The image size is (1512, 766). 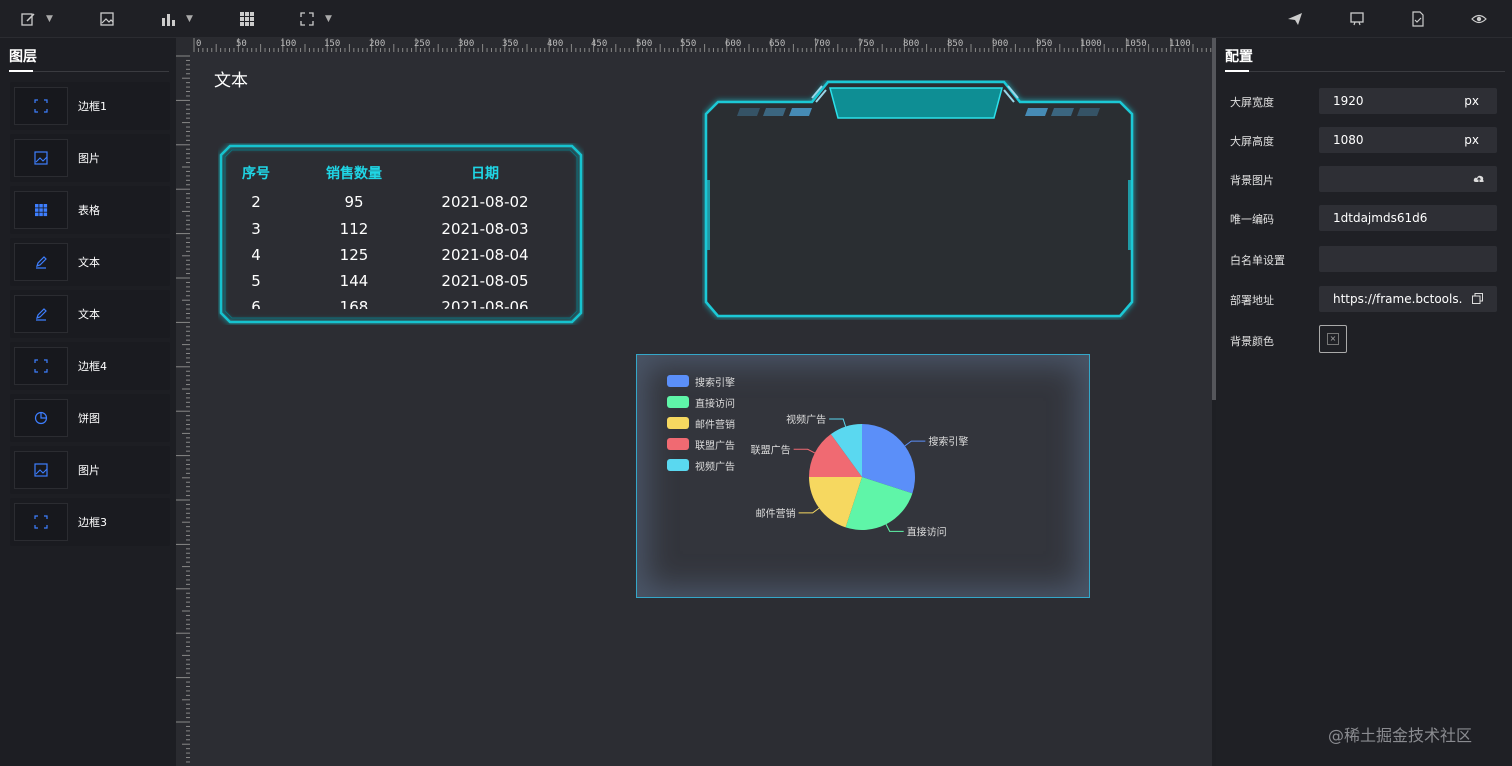 I want to click on field-label: 白名单设置, so click(x=1257, y=260).